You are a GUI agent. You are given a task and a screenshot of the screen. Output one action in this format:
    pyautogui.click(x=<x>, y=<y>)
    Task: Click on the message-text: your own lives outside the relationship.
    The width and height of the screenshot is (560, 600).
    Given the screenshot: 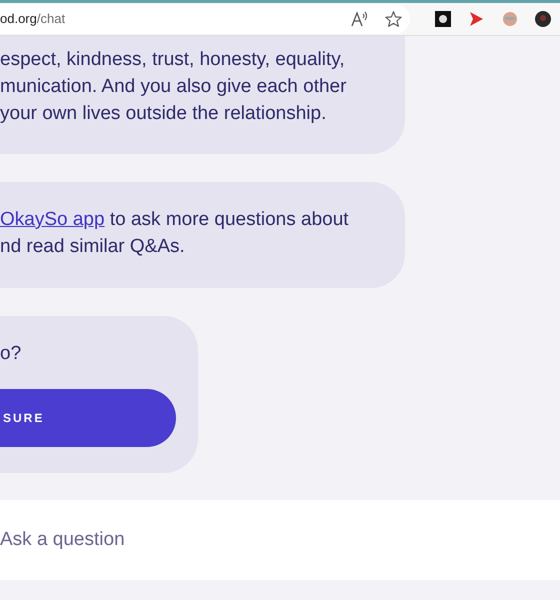 What is the action you would take?
    pyautogui.click(x=163, y=114)
    